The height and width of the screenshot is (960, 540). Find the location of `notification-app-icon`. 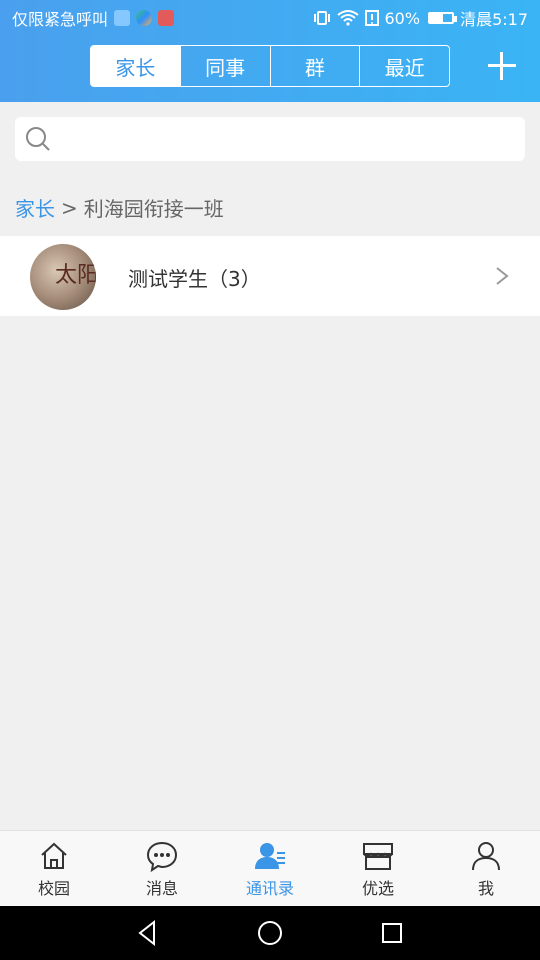

notification-app-icon is located at coordinates (122, 18).